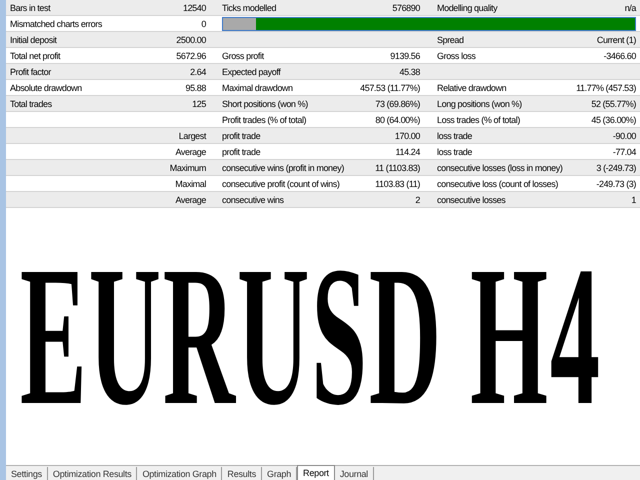 This screenshot has height=480, width=640. Describe the element at coordinates (93, 473) in the screenshot. I see `tab: Optimization Results` at that location.